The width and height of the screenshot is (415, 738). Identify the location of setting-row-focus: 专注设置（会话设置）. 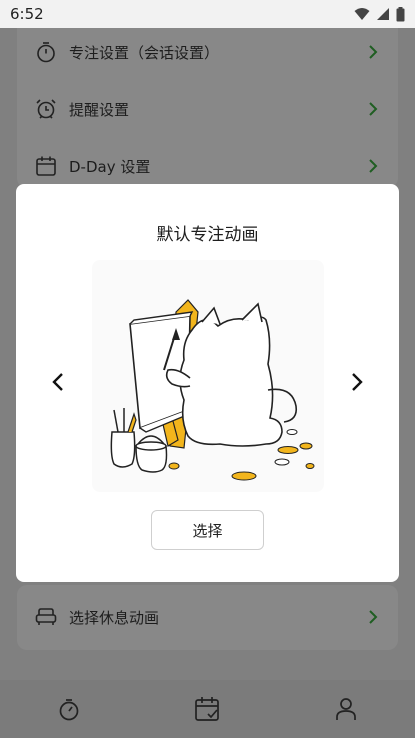
(207, 52).